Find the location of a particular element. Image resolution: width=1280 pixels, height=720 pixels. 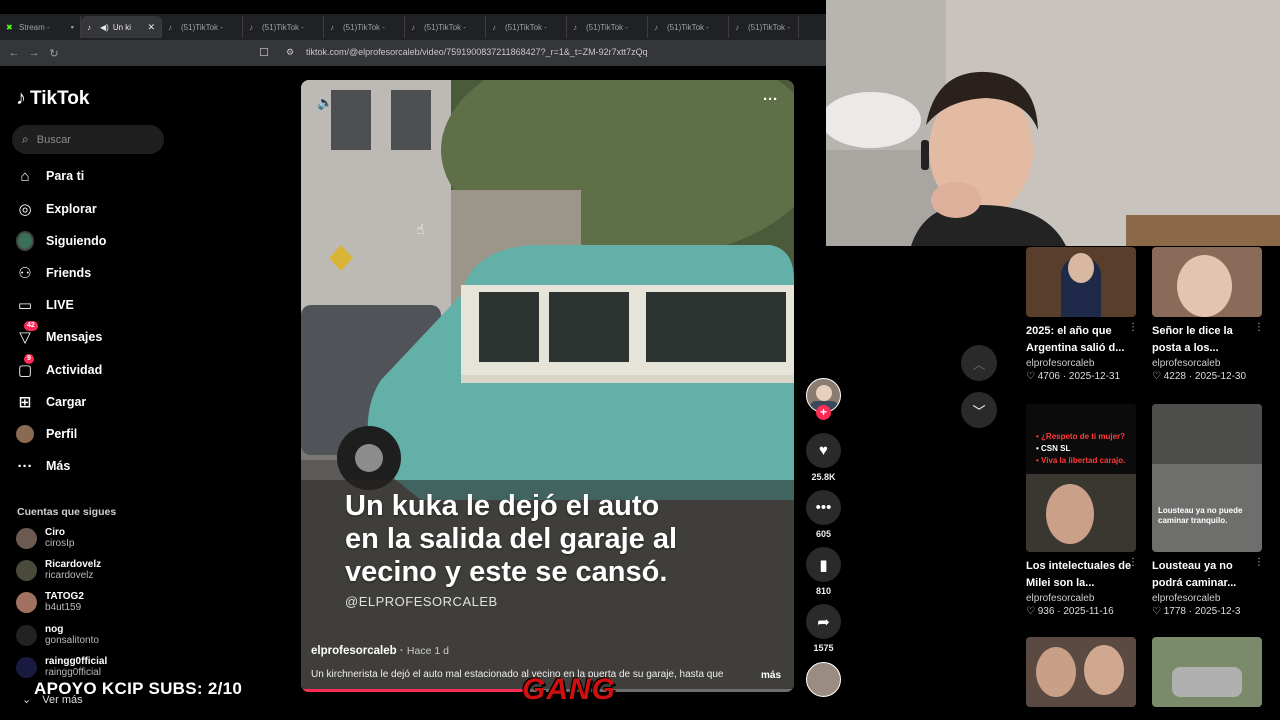

nav-live: ▭ LIVE is located at coordinates (45, 305).